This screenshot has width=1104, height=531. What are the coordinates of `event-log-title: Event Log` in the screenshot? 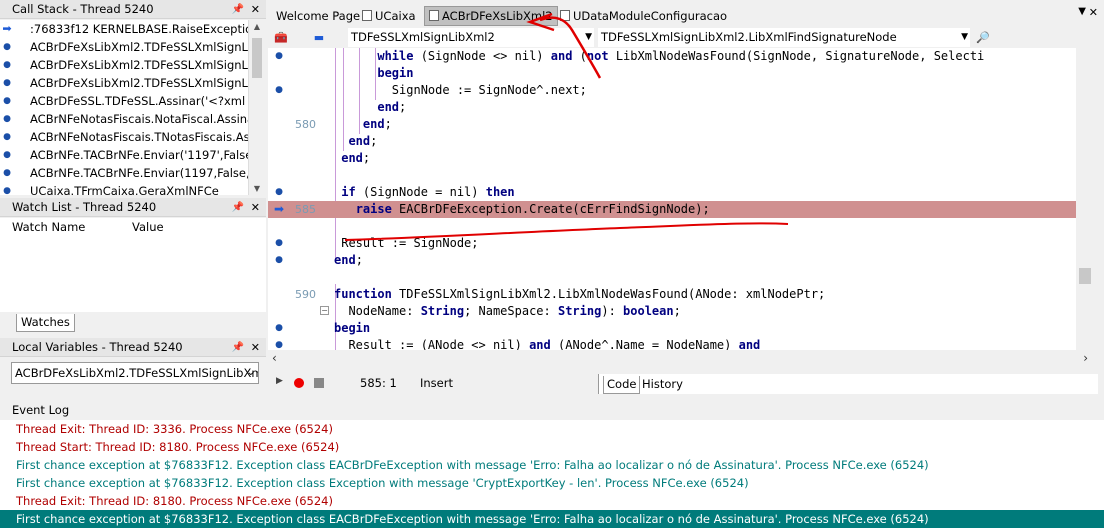 It's located at (41, 410).